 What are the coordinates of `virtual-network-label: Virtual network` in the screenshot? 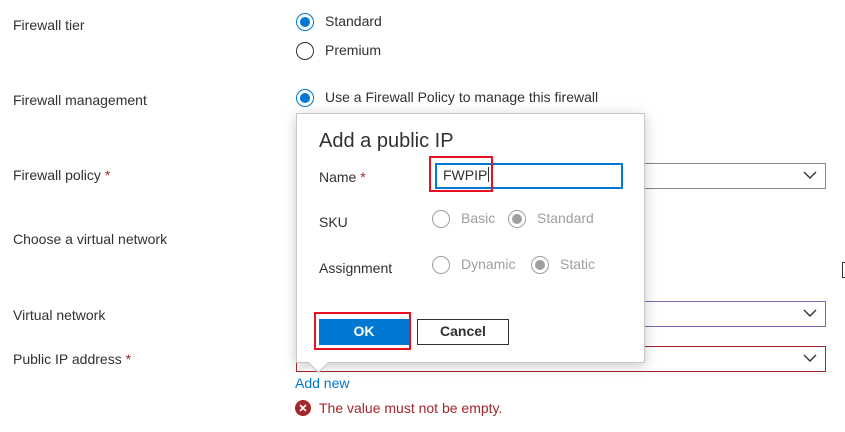 It's located at (59, 315).